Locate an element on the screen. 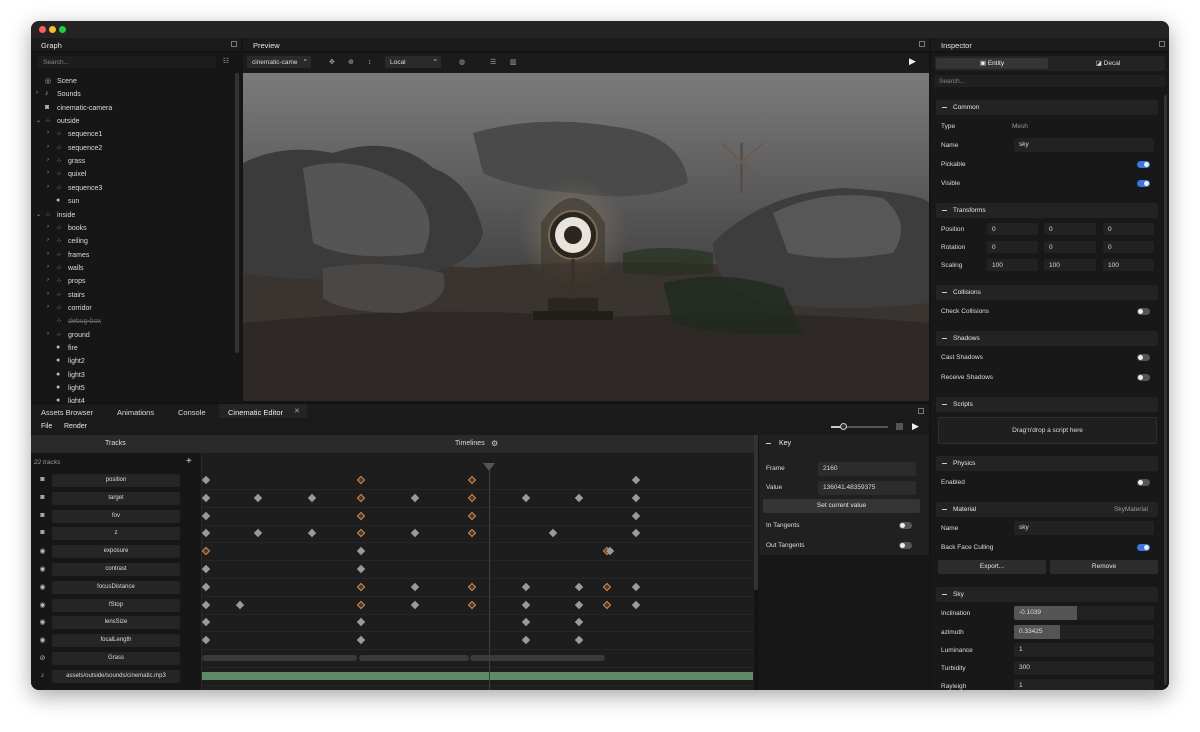 The height and width of the screenshot is (732, 1200). camera-select: cinematic-came ⌃ is located at coordinates (279, 62).